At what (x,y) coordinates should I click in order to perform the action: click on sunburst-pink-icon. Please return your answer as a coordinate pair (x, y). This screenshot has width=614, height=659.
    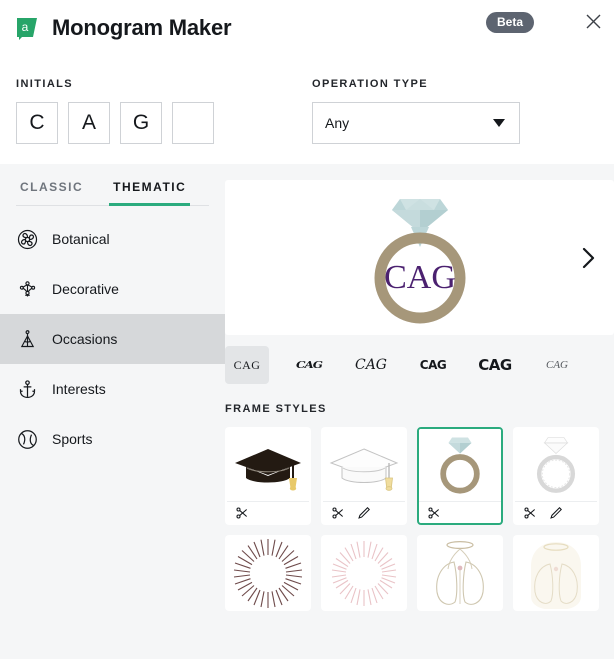
    Looking at the image, I should click on (364, 573).